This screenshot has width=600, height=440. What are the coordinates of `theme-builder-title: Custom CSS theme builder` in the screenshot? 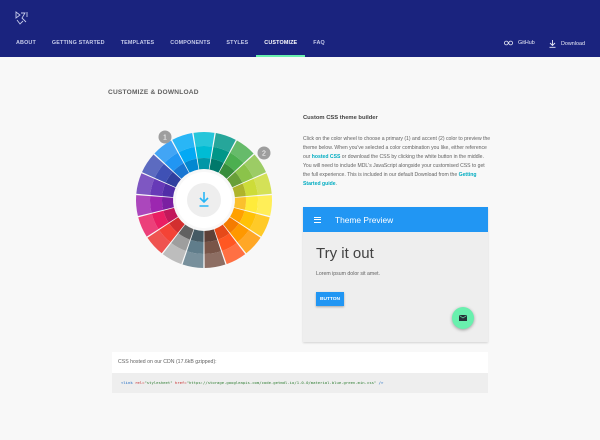 It's located at (340, 118).